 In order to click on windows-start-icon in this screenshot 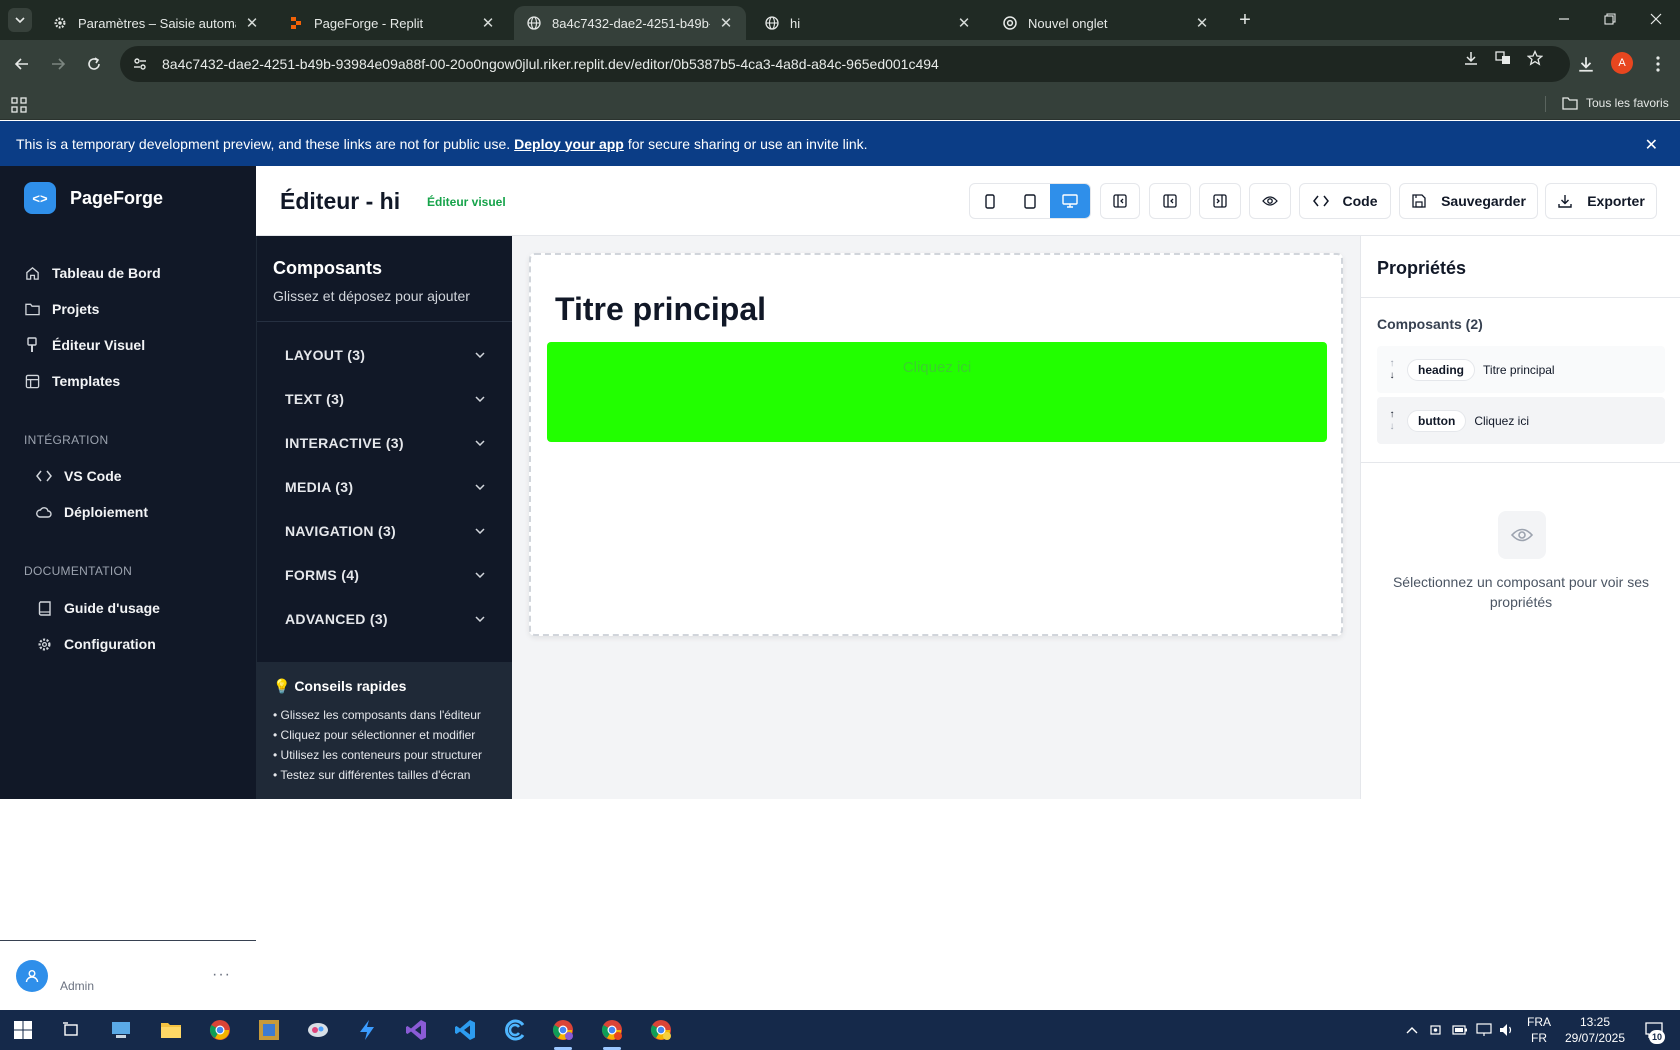, I will do `click(23, 1030)`.